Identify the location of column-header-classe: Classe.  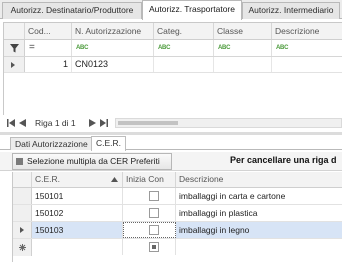
(243, 31).